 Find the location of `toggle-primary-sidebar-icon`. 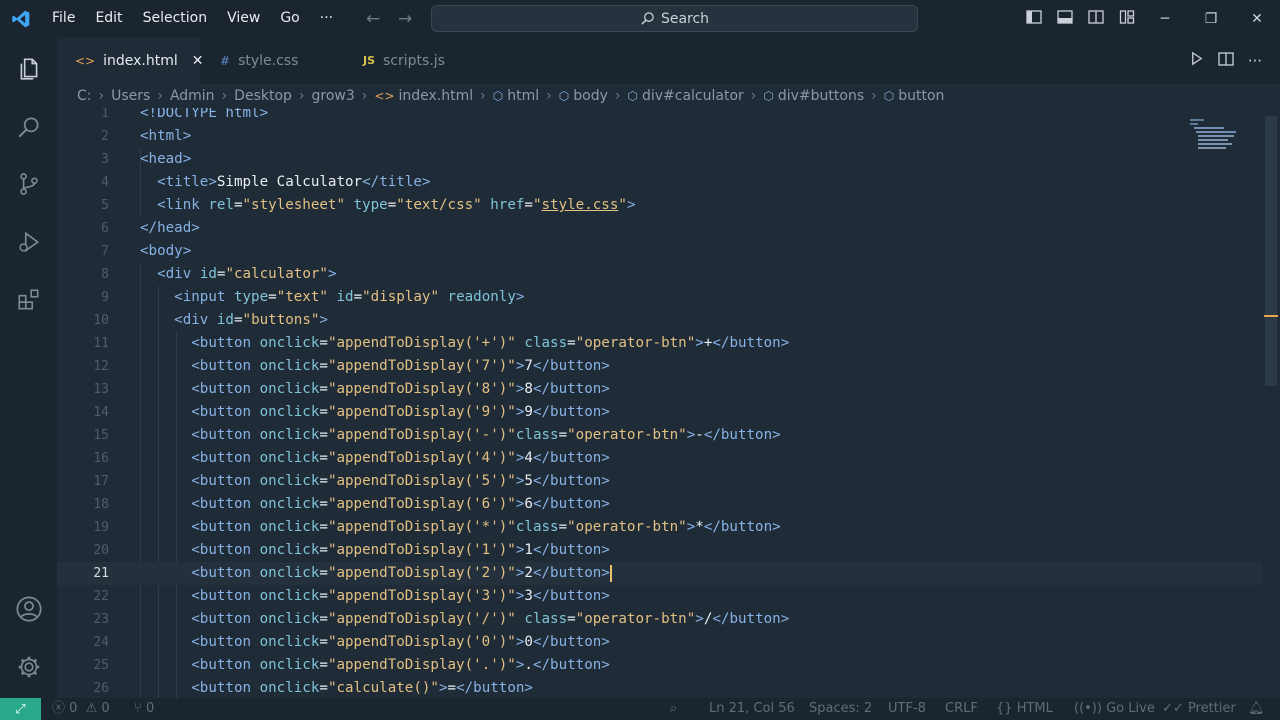

toggle-primary-sidebar-icon is located at coordinates (1033, 19).